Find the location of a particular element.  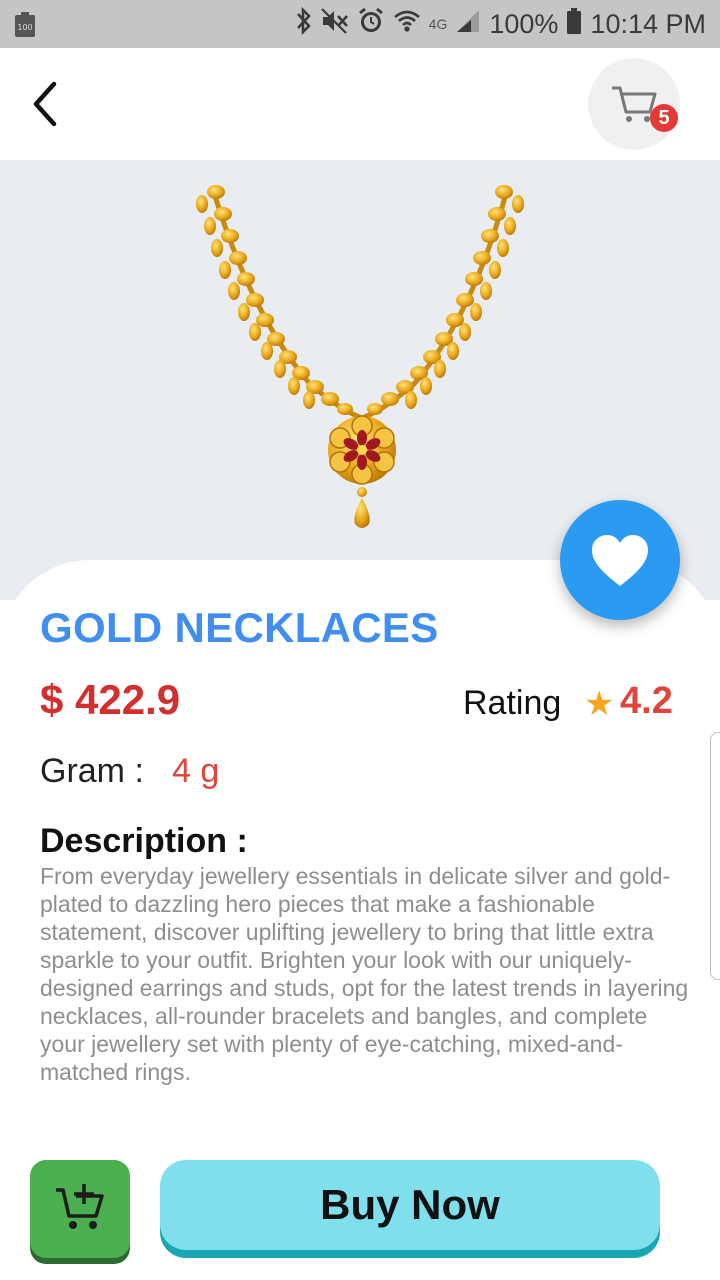

product-title: GOLD NECKLACES is located at coordinates (239, 627).